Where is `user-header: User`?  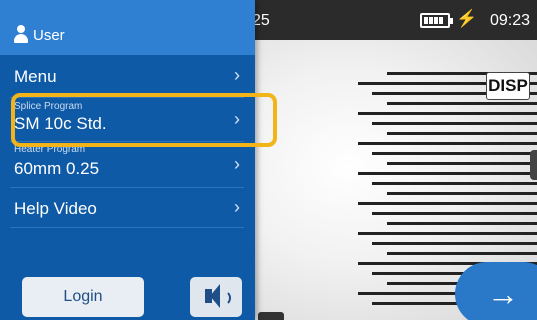
user-header: User is located at coordinates (127, 27).